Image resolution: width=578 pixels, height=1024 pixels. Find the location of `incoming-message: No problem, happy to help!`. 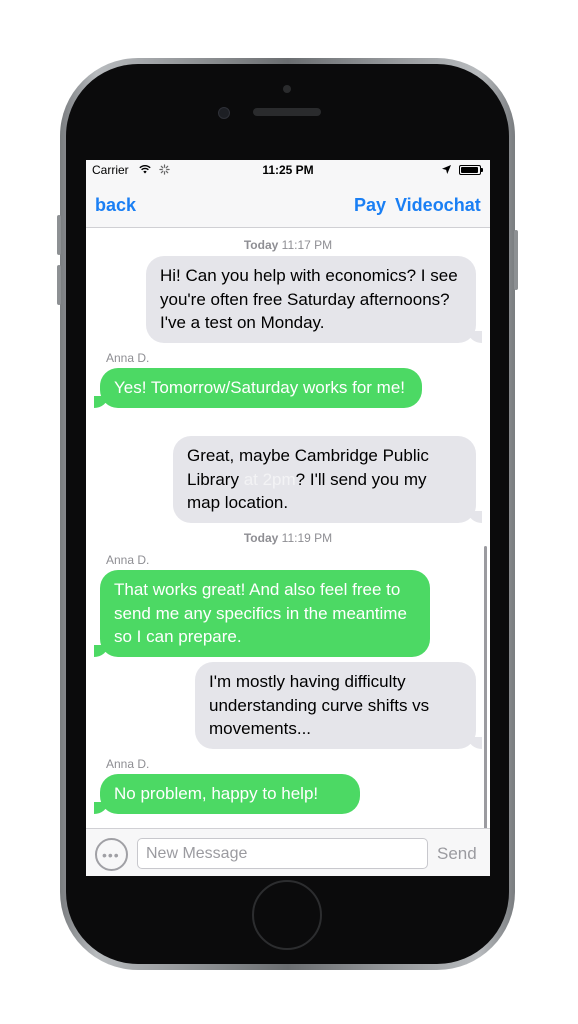

incoming-message: No problem, happy to help! is located at coordinates (227, 794).